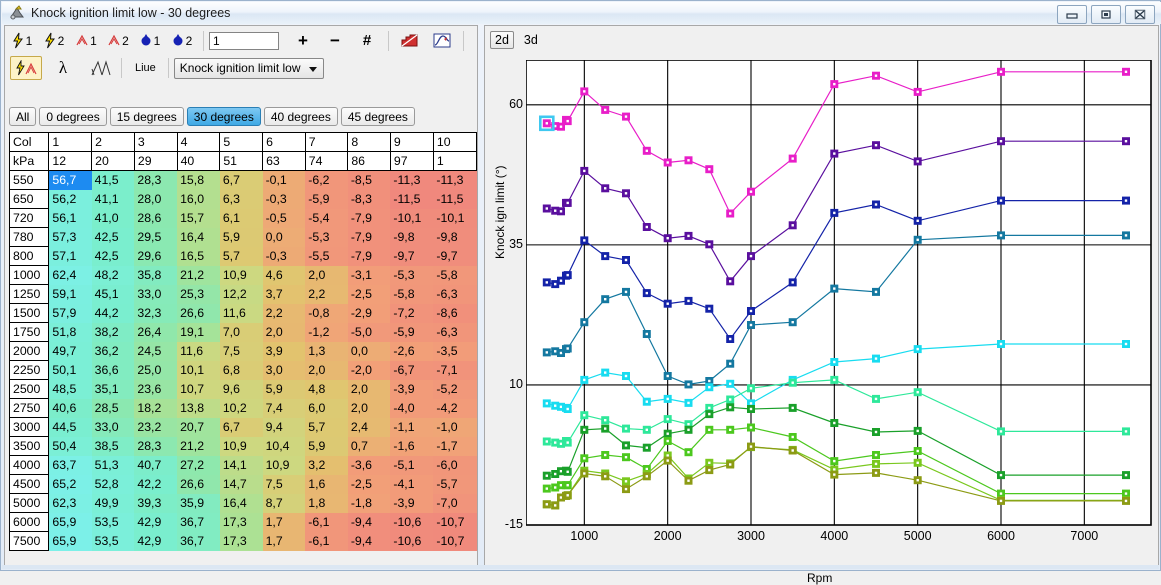 This screenshot has height=585, width=1161. What do you see at coordinates (284, 522) in the screenshot?
I see `grid-cell-r18-c5: 1,7` at bounding box center [284, 522].